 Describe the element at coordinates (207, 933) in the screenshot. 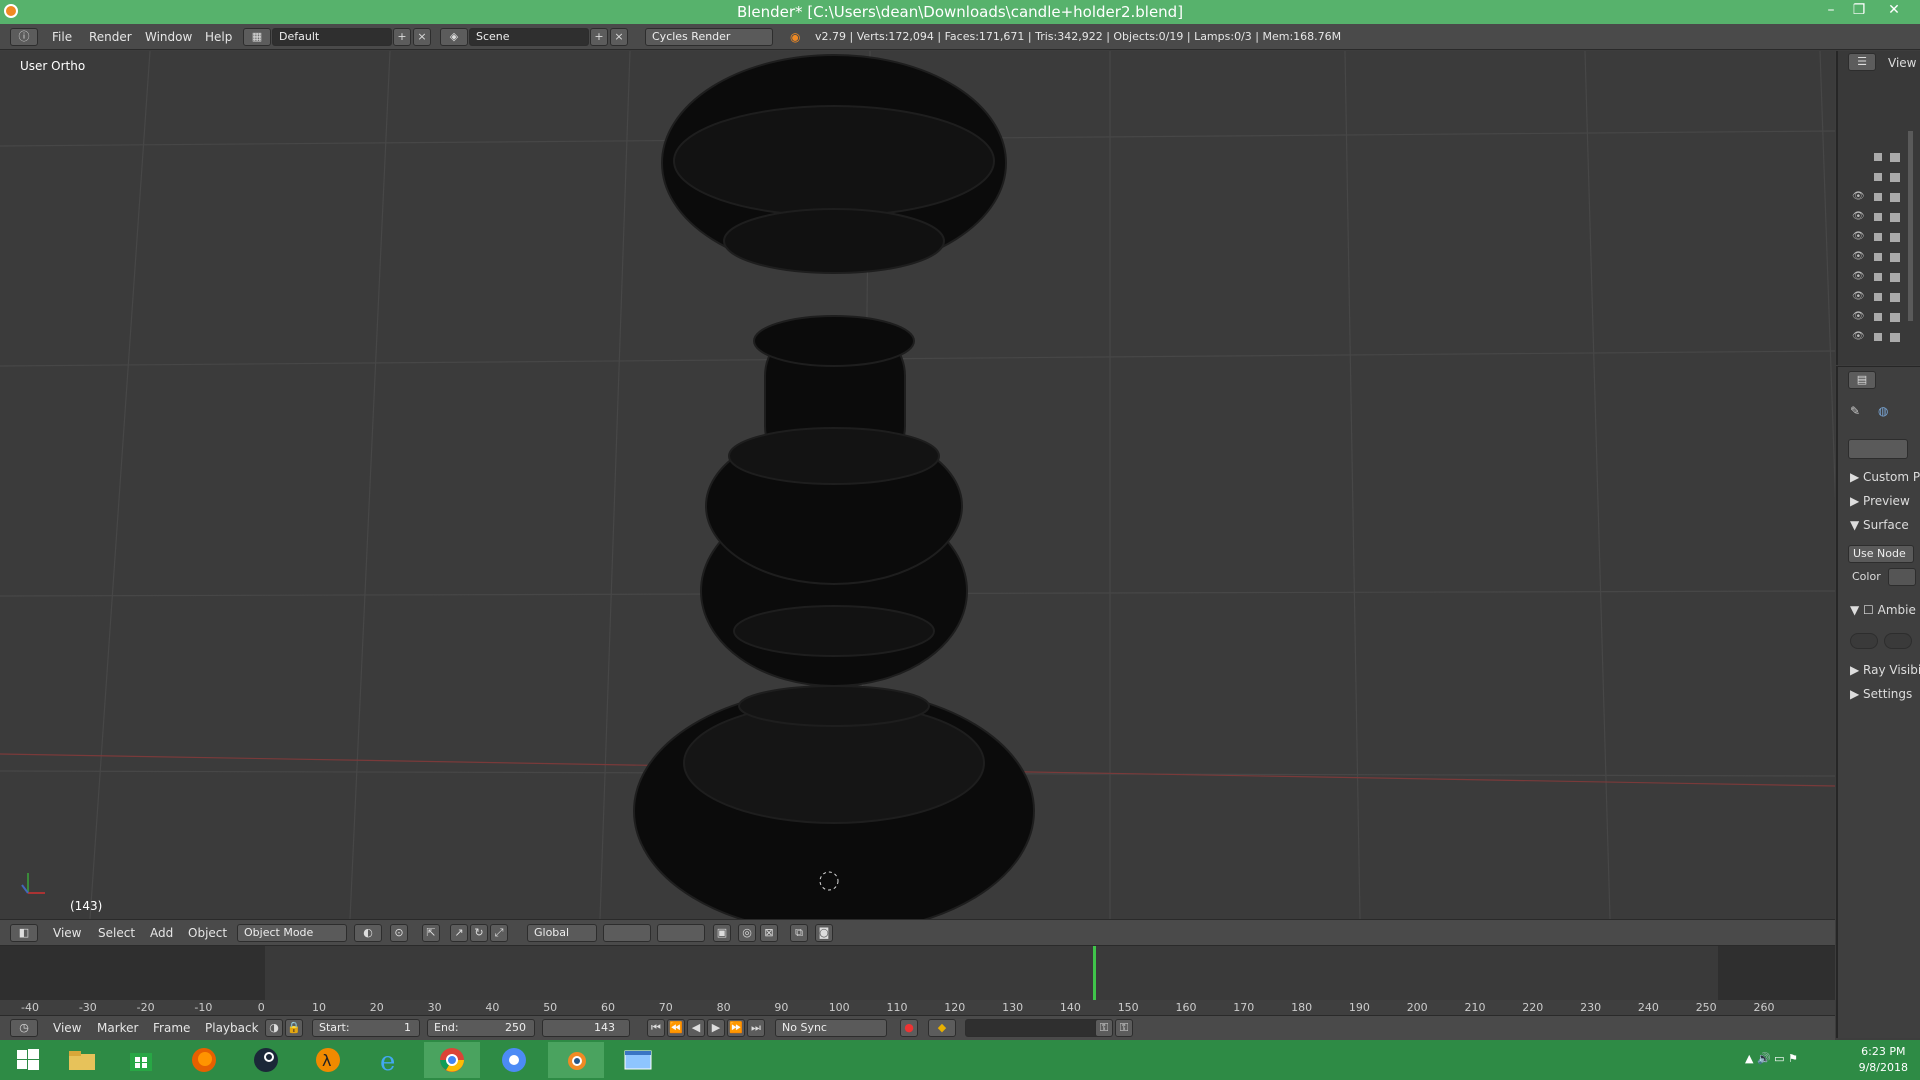

I see `menu-object: Object` at that location.